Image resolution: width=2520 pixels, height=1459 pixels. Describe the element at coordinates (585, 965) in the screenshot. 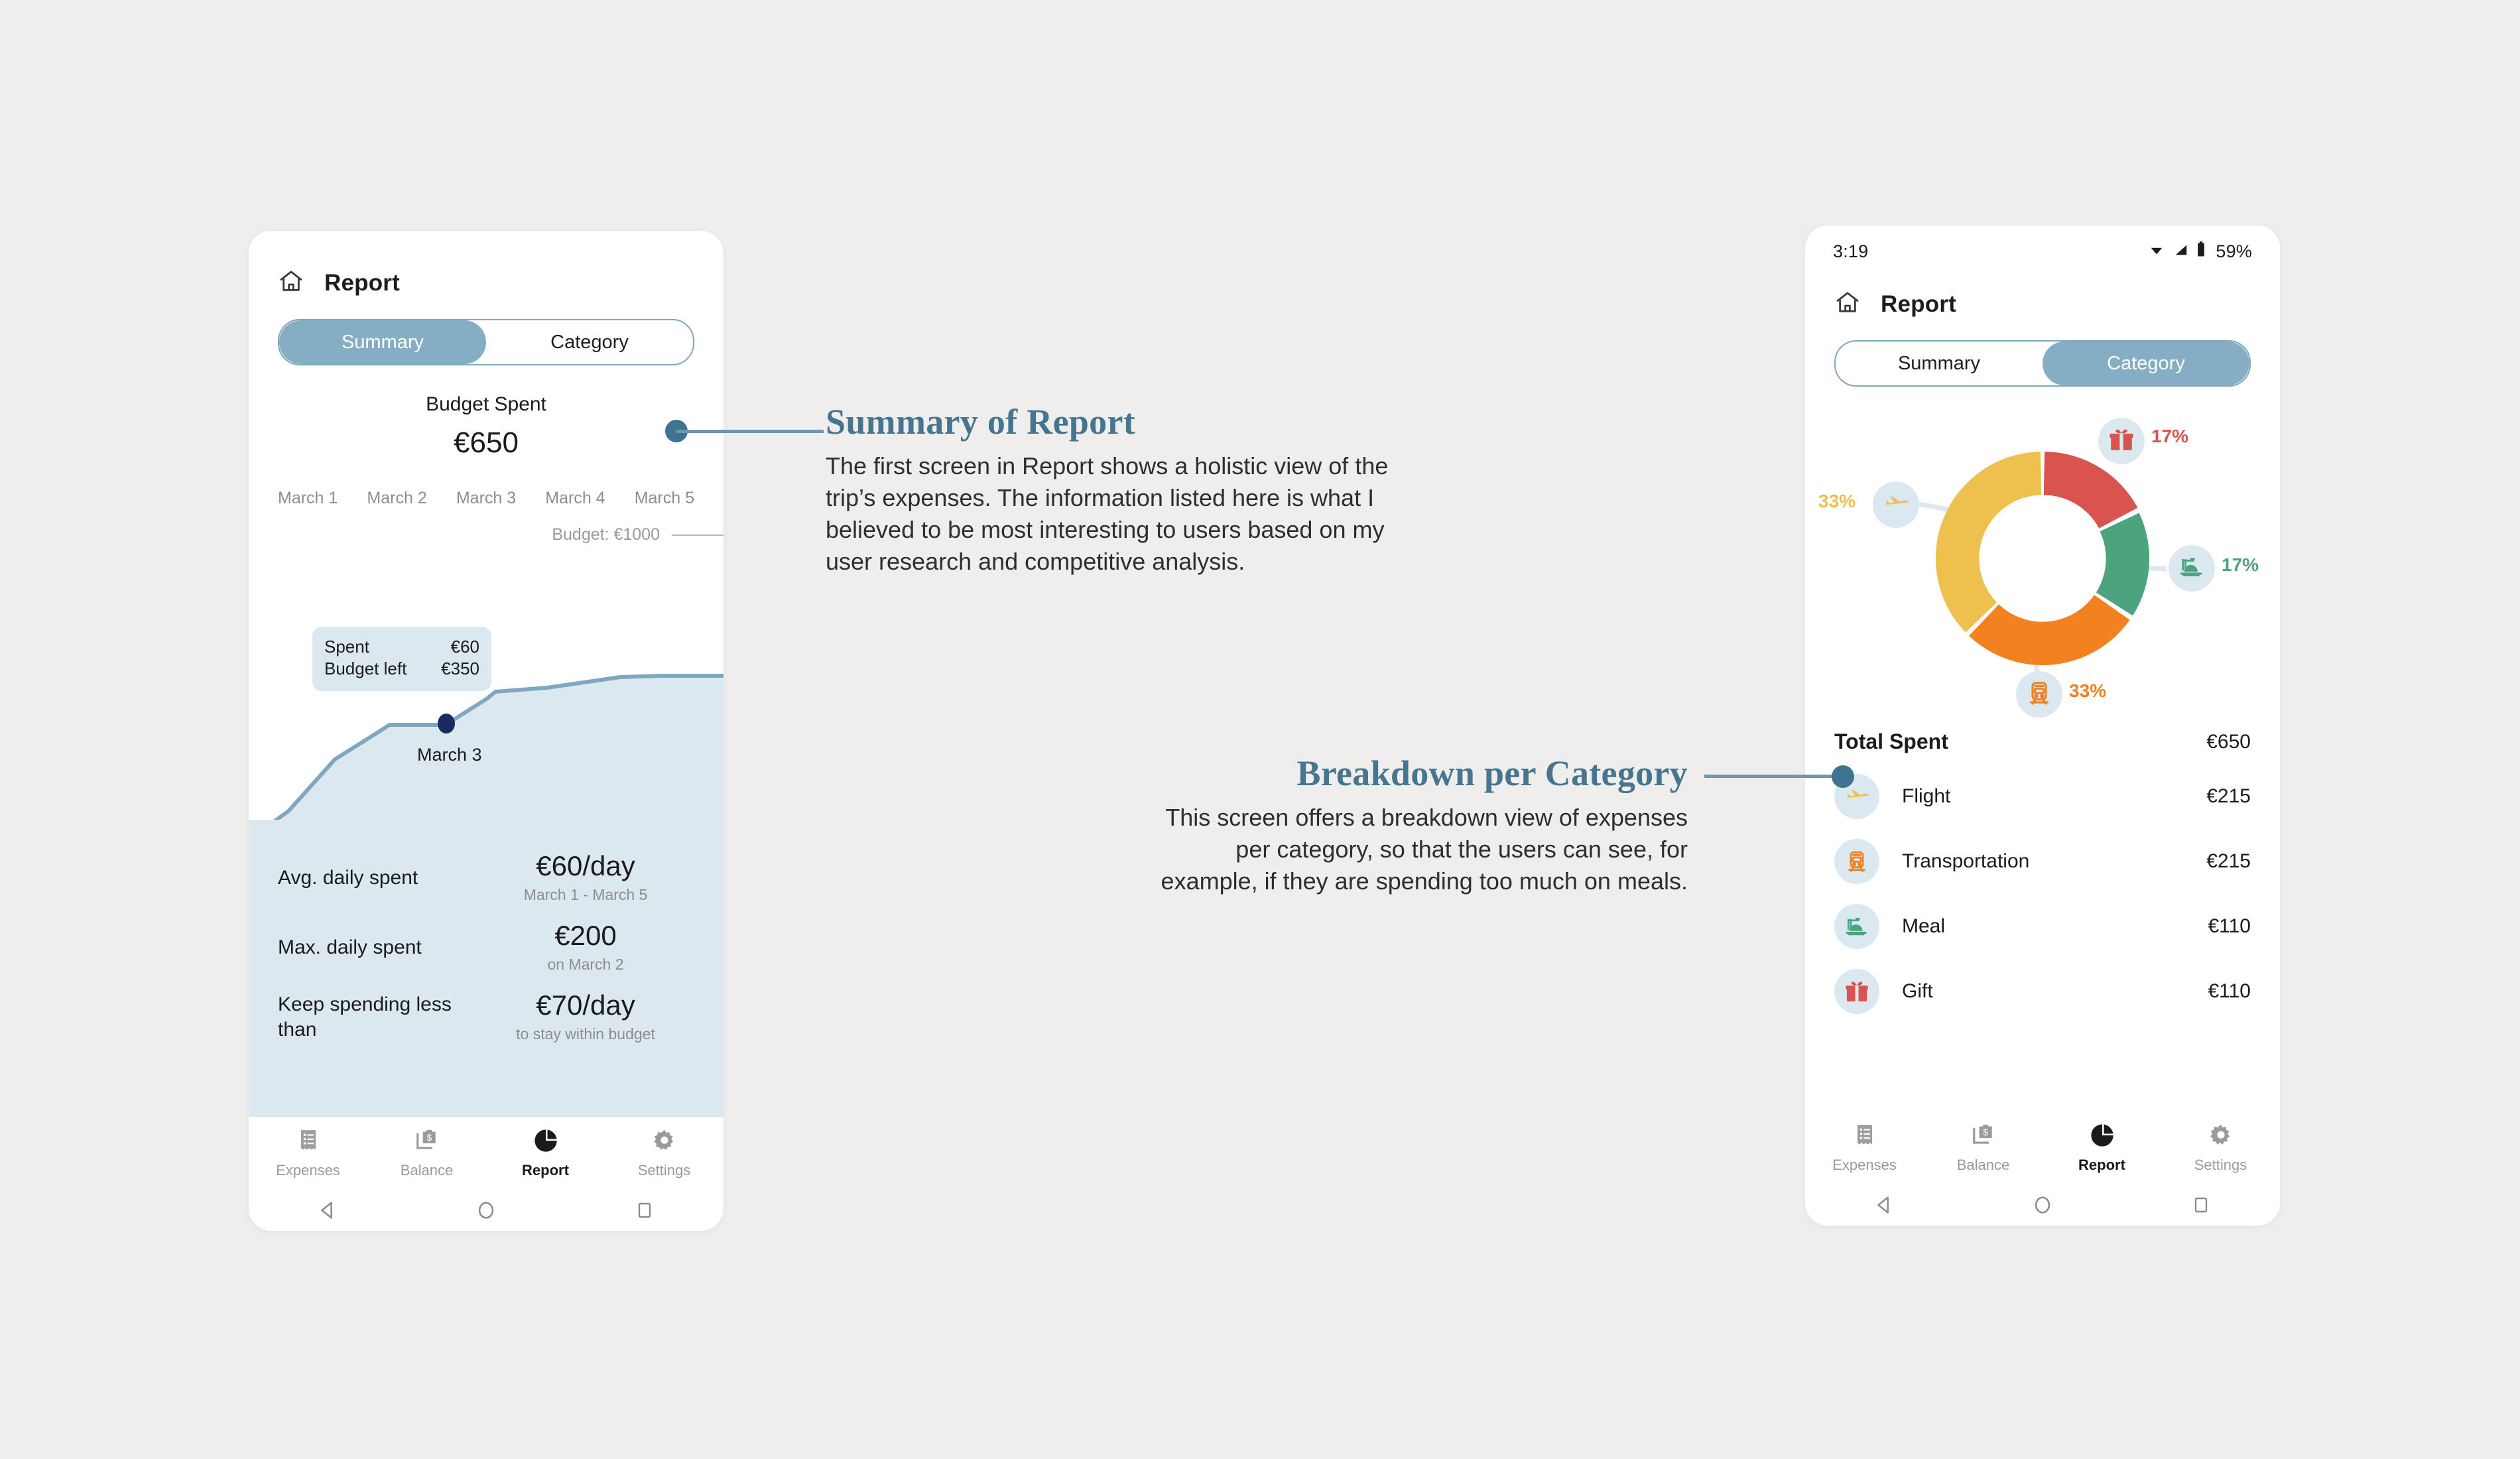

I see `stat-subtext: on March 2` at that location.